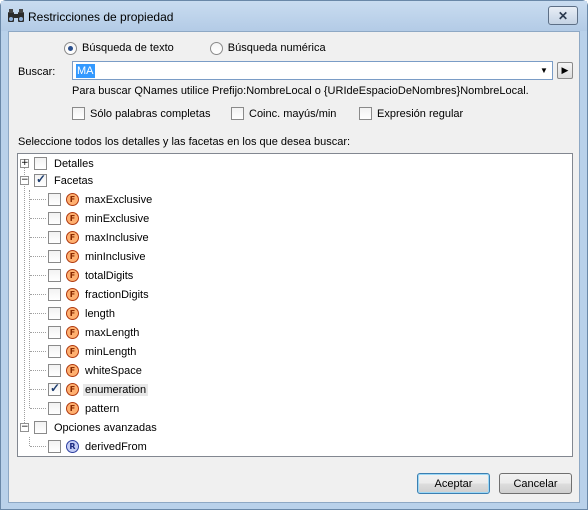  I want to click on cancel-button-label: Cancelar, so click(535, 483).